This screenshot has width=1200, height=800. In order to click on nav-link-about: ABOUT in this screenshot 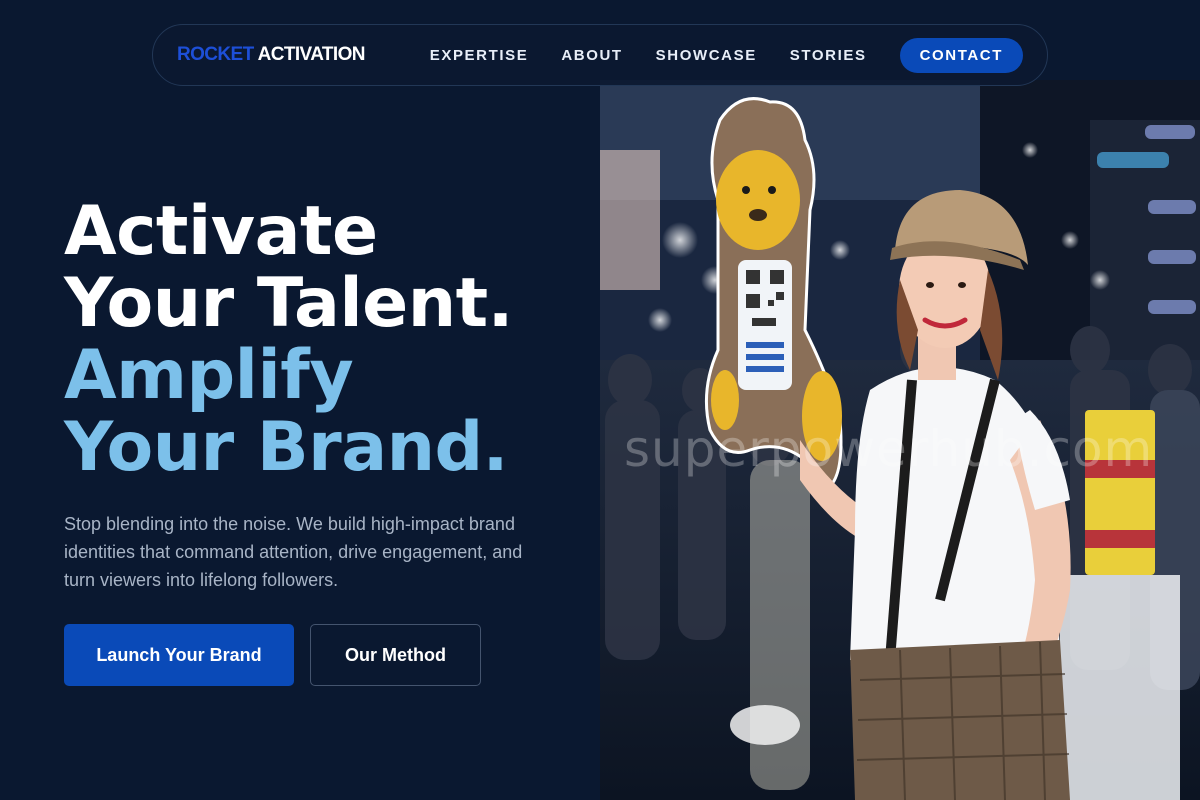, I will do `click(591, 55)`.